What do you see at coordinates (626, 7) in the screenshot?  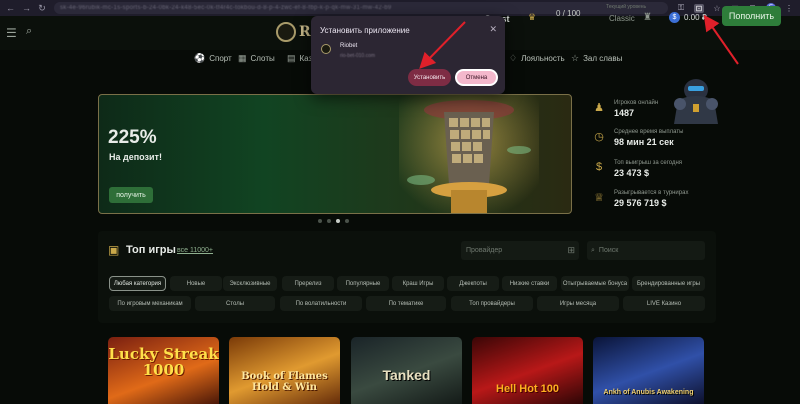 I see `level-label: Текущий уровень` at bounding box center [626, 7].